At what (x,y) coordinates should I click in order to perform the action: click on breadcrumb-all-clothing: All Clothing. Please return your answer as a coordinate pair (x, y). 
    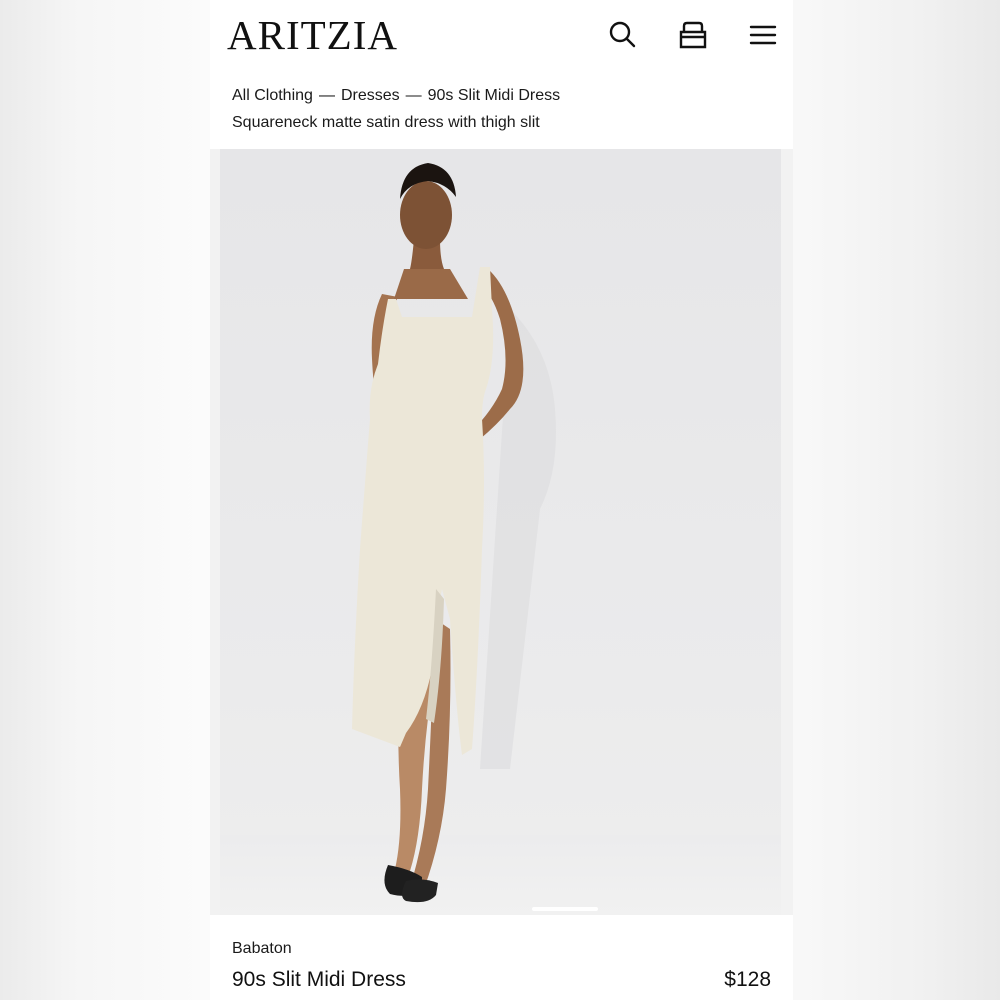
    Looking at the image, I should click on (272, 95).